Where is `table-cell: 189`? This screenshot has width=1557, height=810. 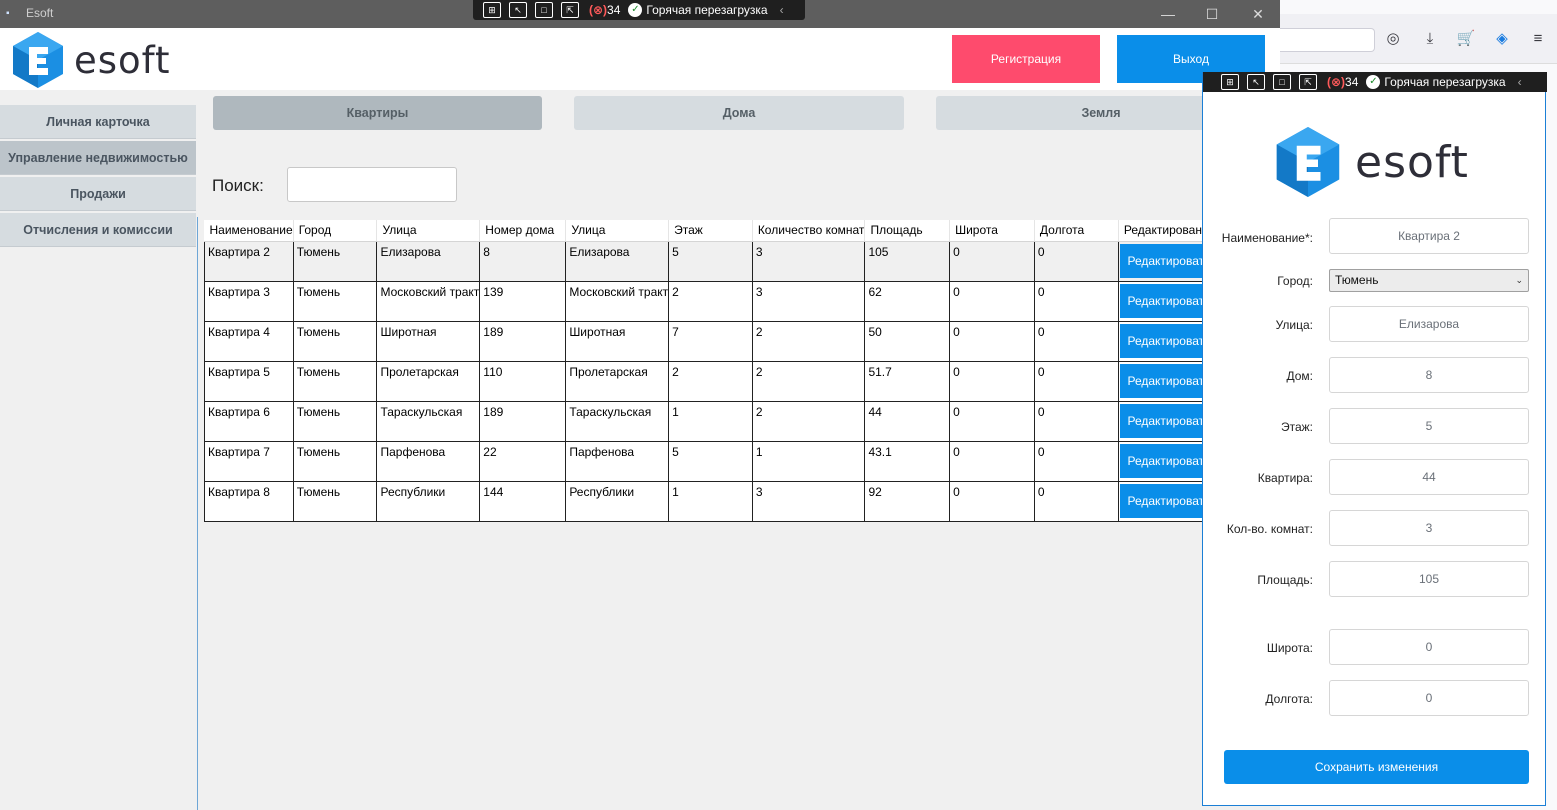 table-cell: 189 is located at coordinates (523, 341).